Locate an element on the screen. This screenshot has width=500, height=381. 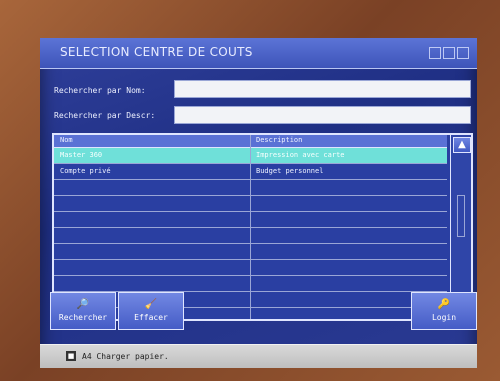
search-description-label: Rechercher par Descr: is located at coordinates (105, 115).